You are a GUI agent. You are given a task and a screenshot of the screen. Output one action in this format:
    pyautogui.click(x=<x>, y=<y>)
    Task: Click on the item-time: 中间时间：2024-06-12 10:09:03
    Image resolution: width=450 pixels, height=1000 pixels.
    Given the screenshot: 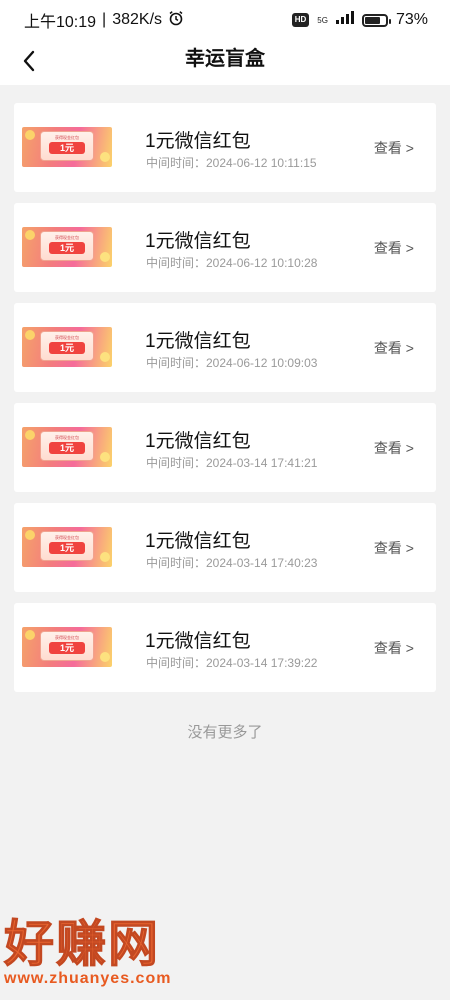 What is the action you would take?
    pyautogui.click(x=232, y=363)
    